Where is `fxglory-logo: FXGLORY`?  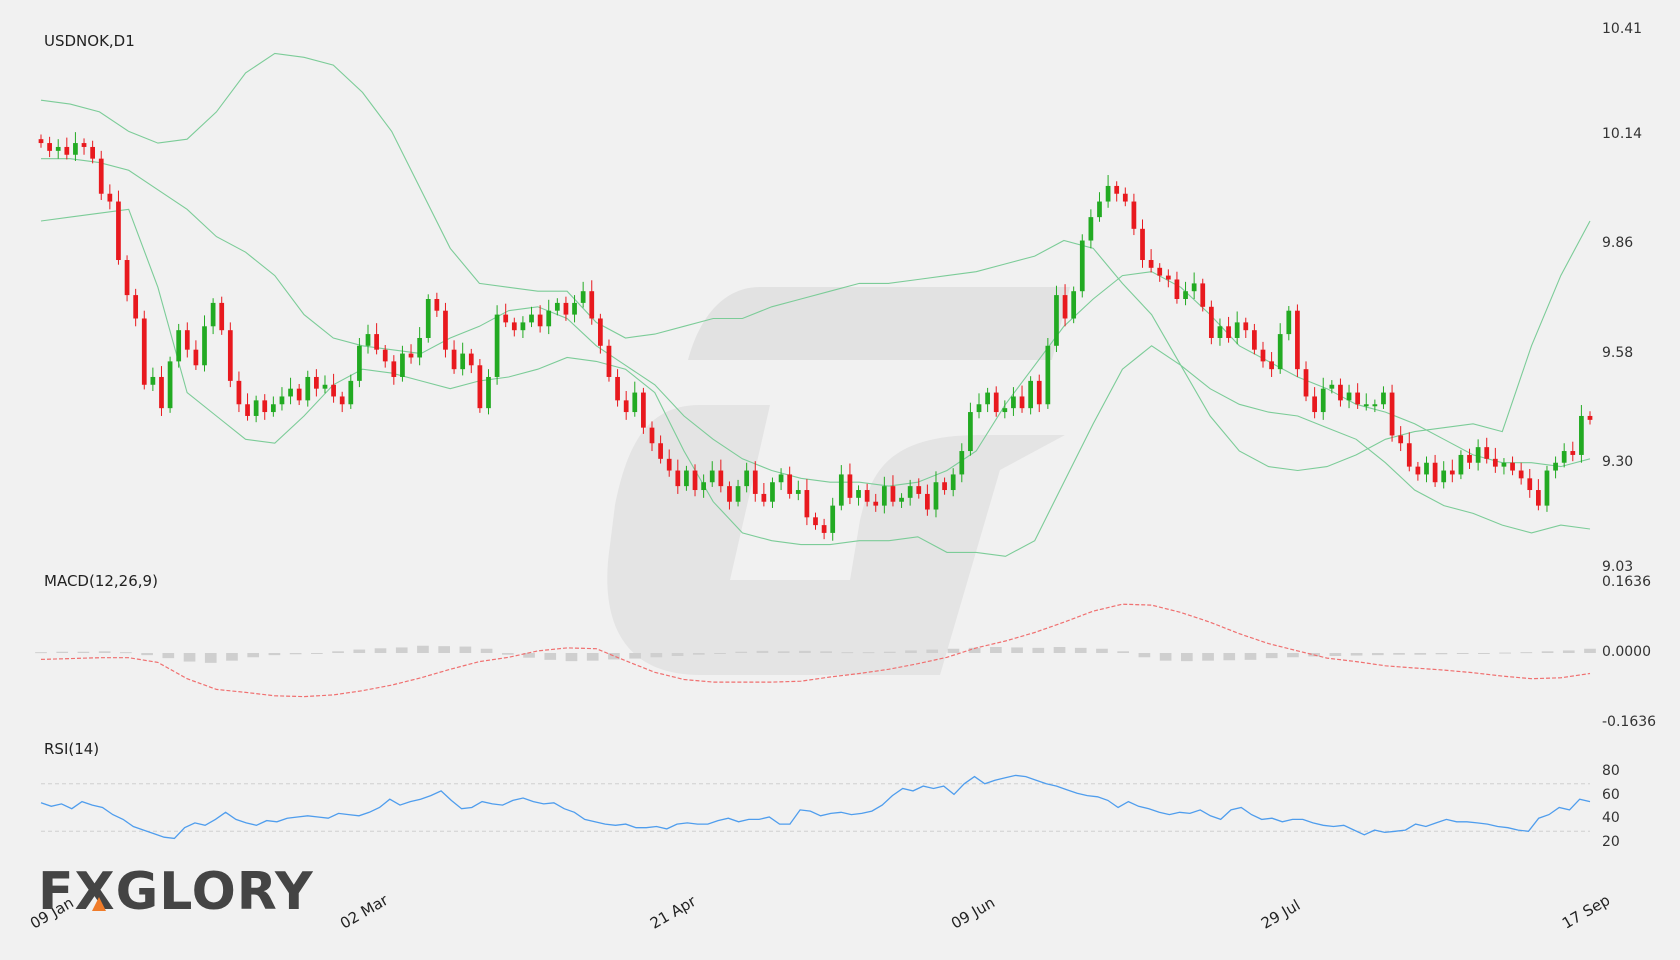
fxglory-logo: FXGLORY is located at coordinates (176, 892).